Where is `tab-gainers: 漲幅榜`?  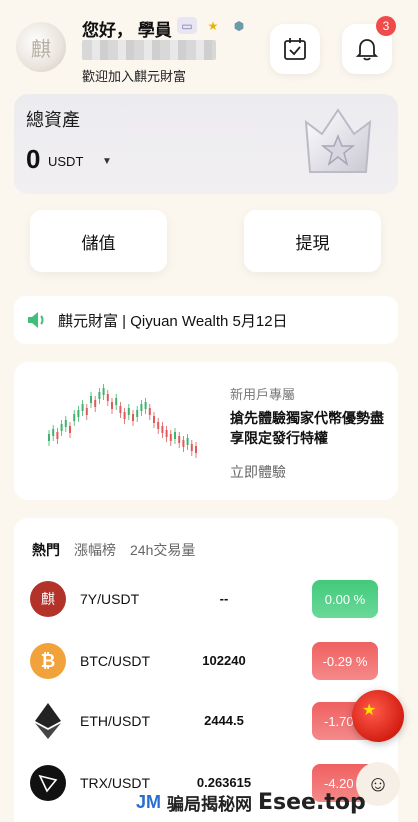 tab-gainers: 漲幅榜 is located at coordinates (95, 550).